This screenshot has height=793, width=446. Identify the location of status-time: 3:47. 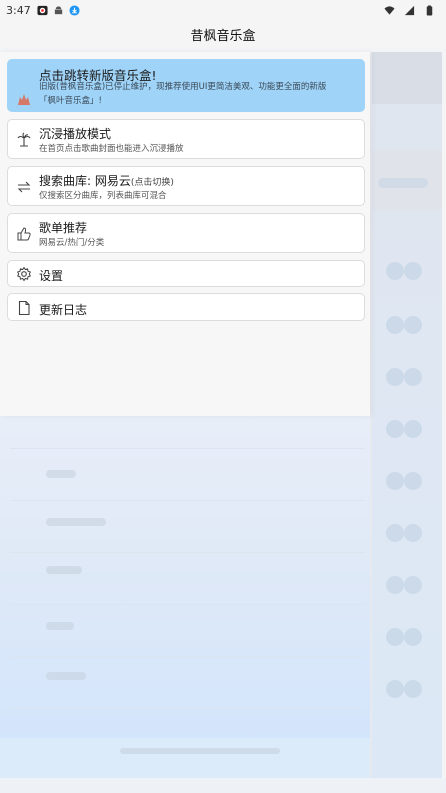
(18, 10).